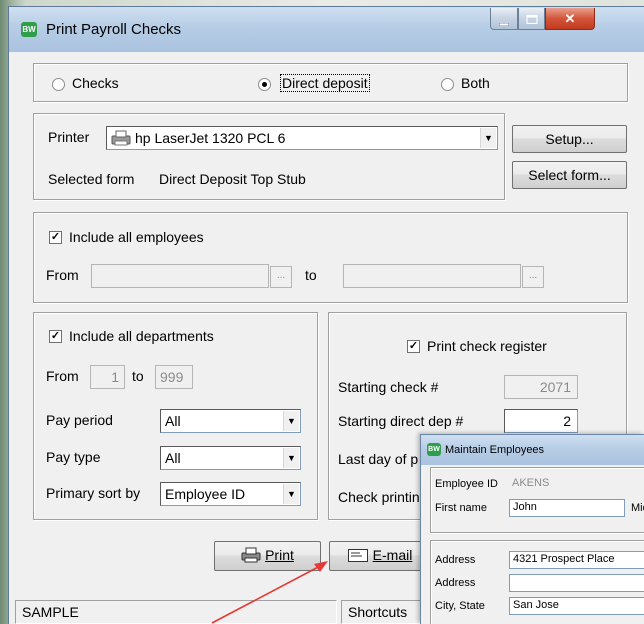 This screenshot has height=624, width=644. I want to click on maximize-button, so click(531, 19).